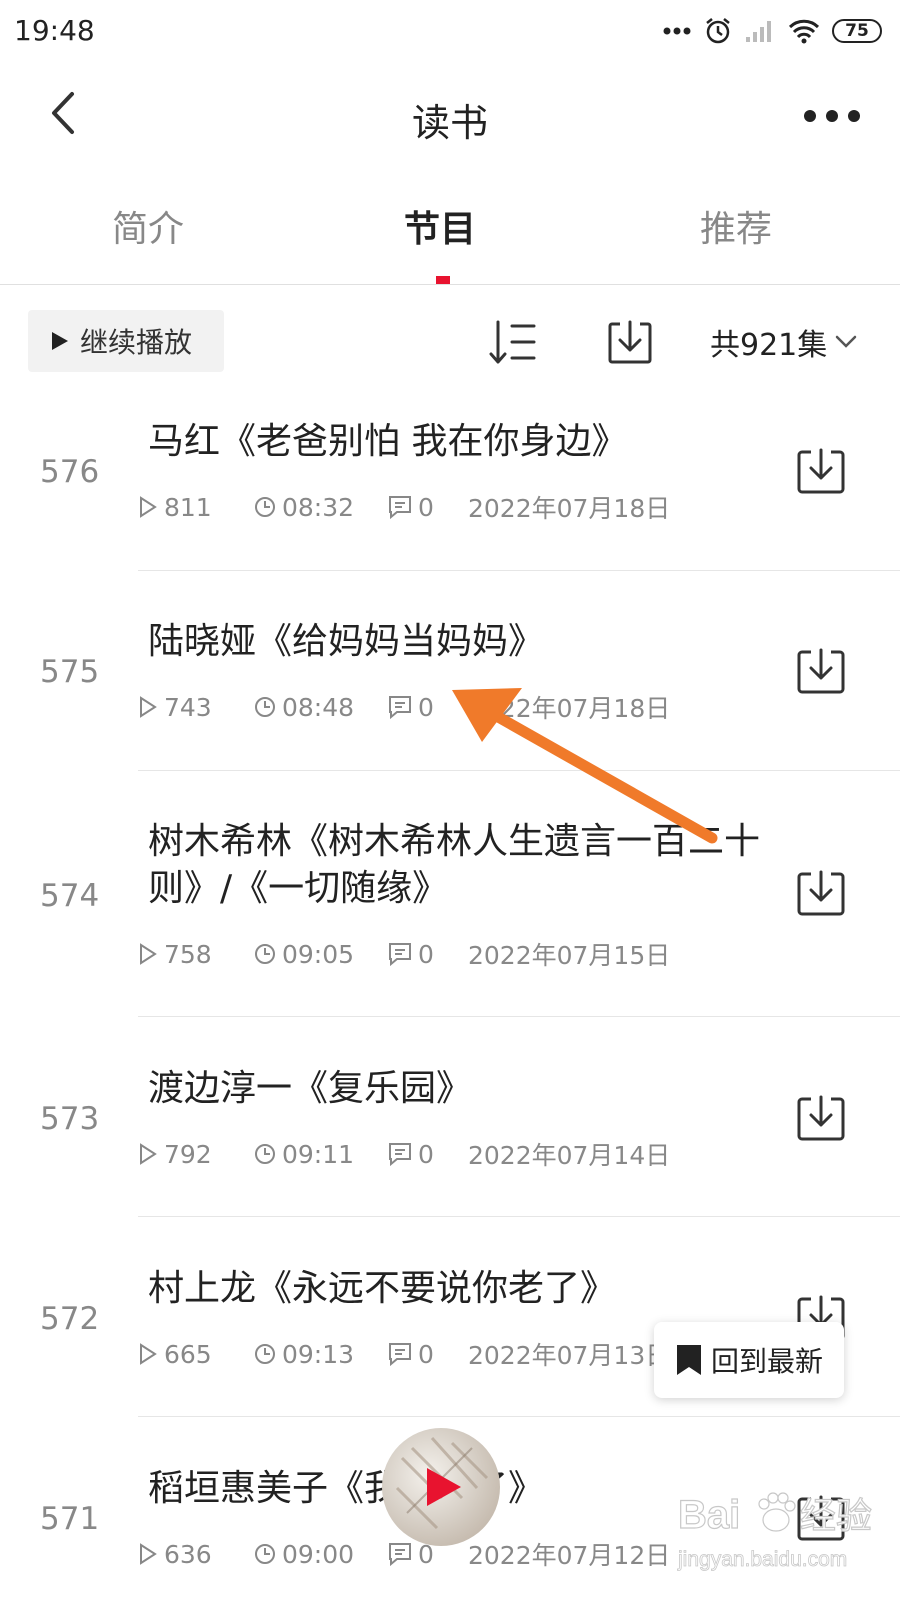 Image resolution: width=900 pixels, height=1600 pixels. I want to click on play-count: 636, so click(196, 1554).